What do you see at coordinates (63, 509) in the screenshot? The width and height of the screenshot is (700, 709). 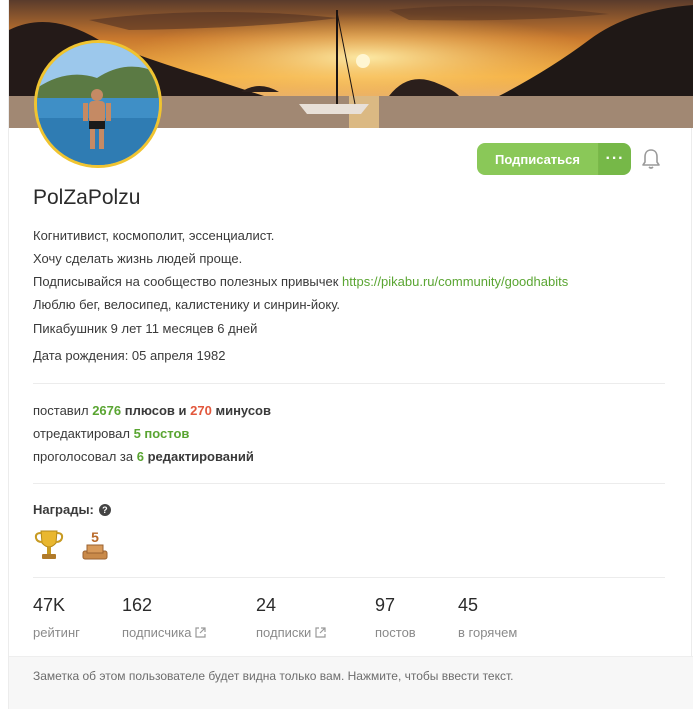 I see `awards-label: Награды:` at bounding box center [63, 509].